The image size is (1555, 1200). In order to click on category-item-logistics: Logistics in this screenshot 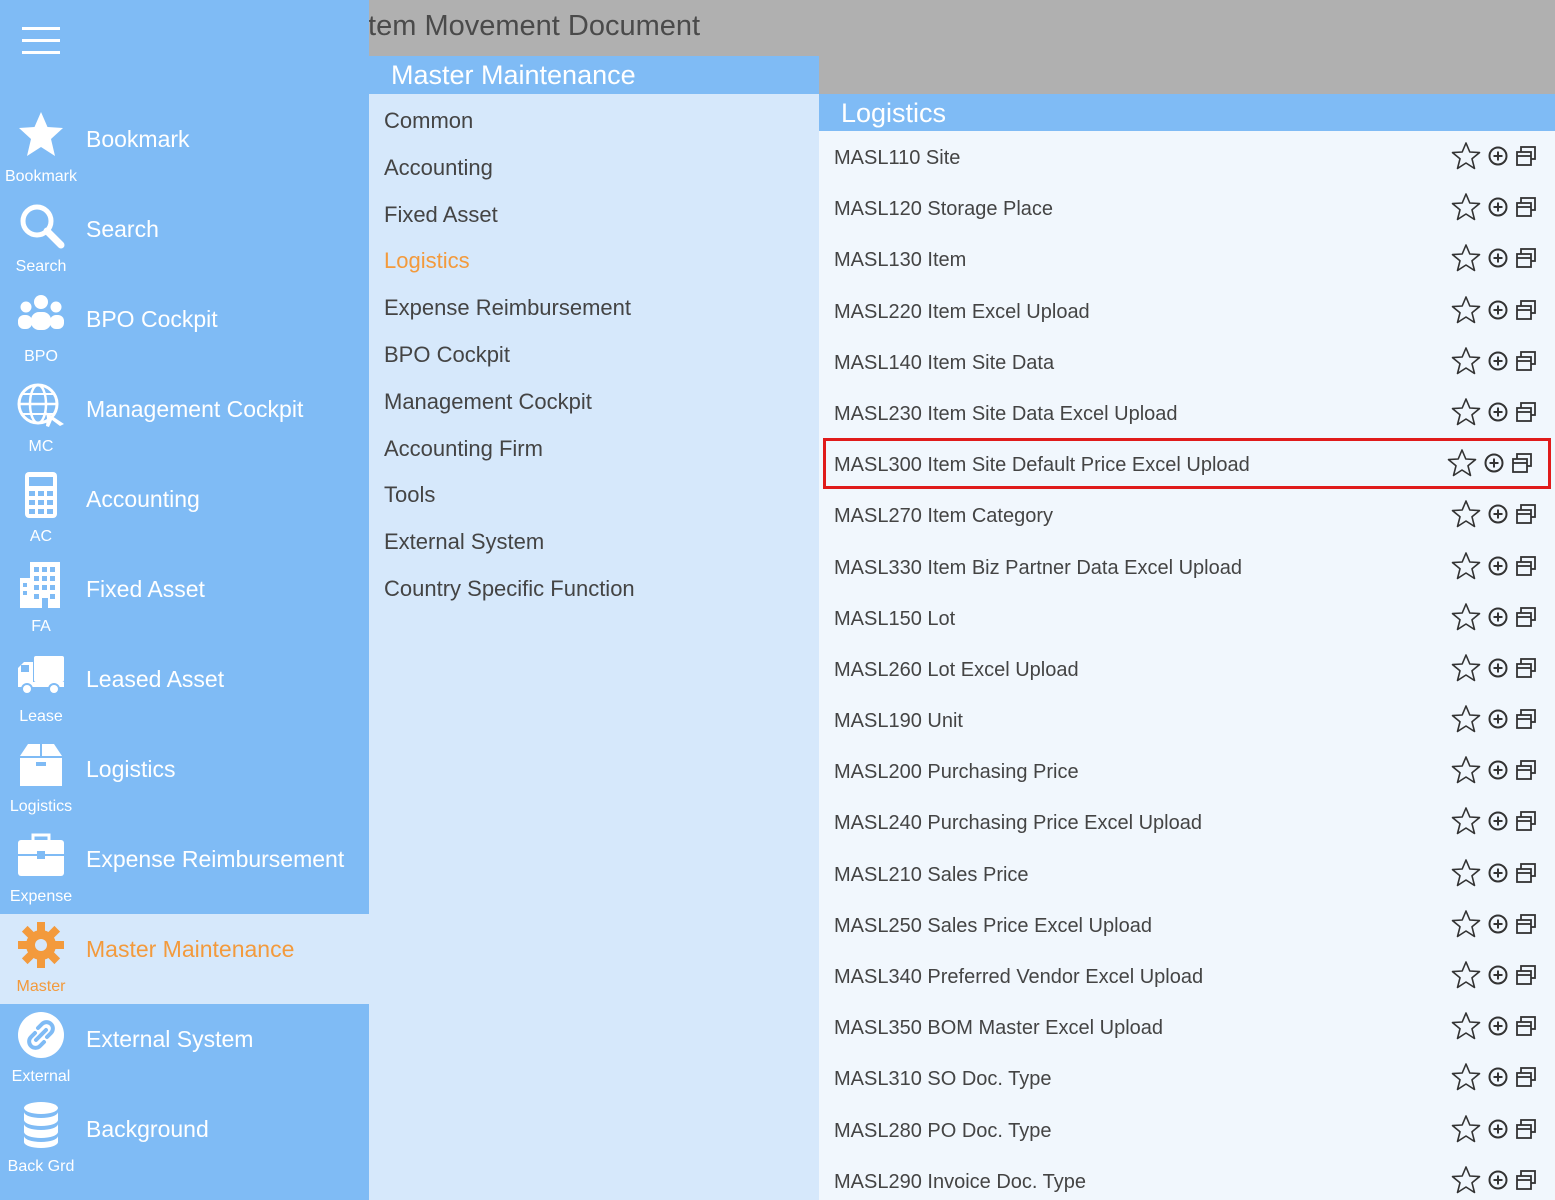, I will do `click(594, 261)`.